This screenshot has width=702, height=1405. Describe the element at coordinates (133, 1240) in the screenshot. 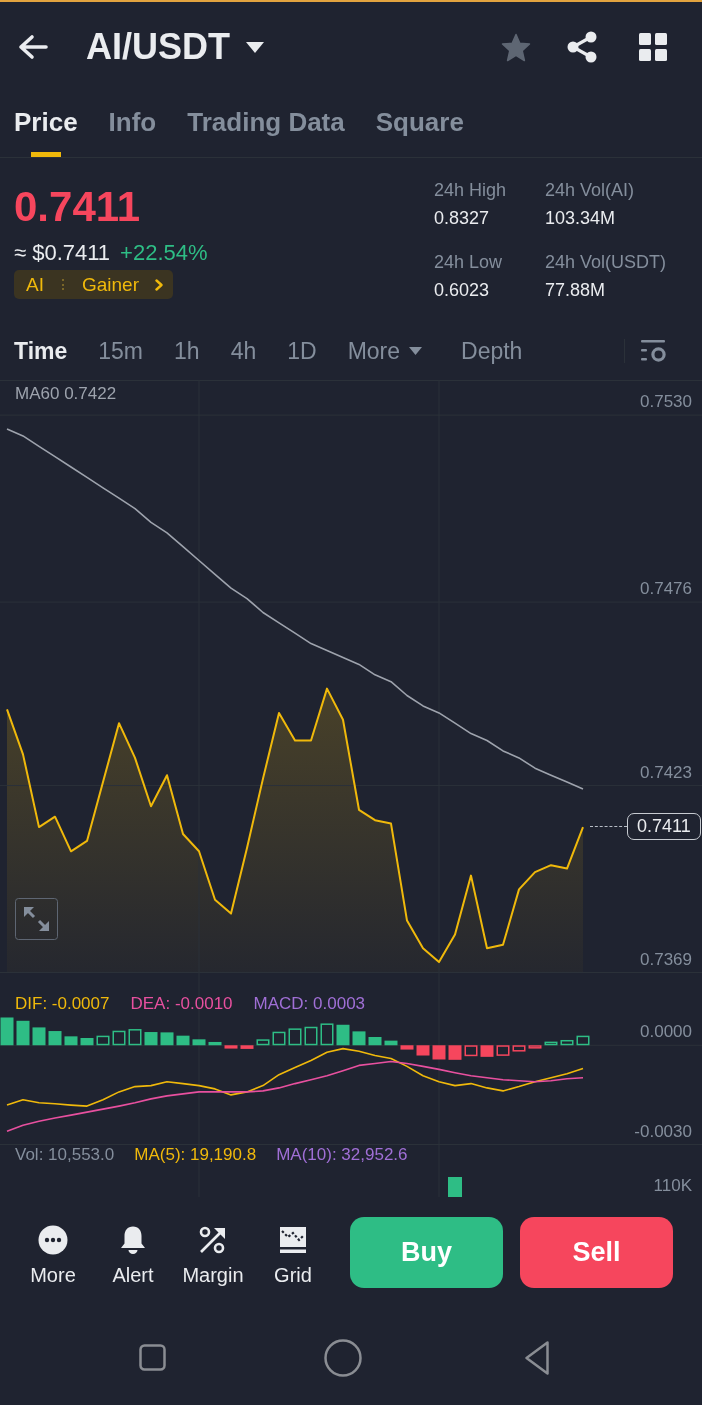

I see `bell-icon` at that location.